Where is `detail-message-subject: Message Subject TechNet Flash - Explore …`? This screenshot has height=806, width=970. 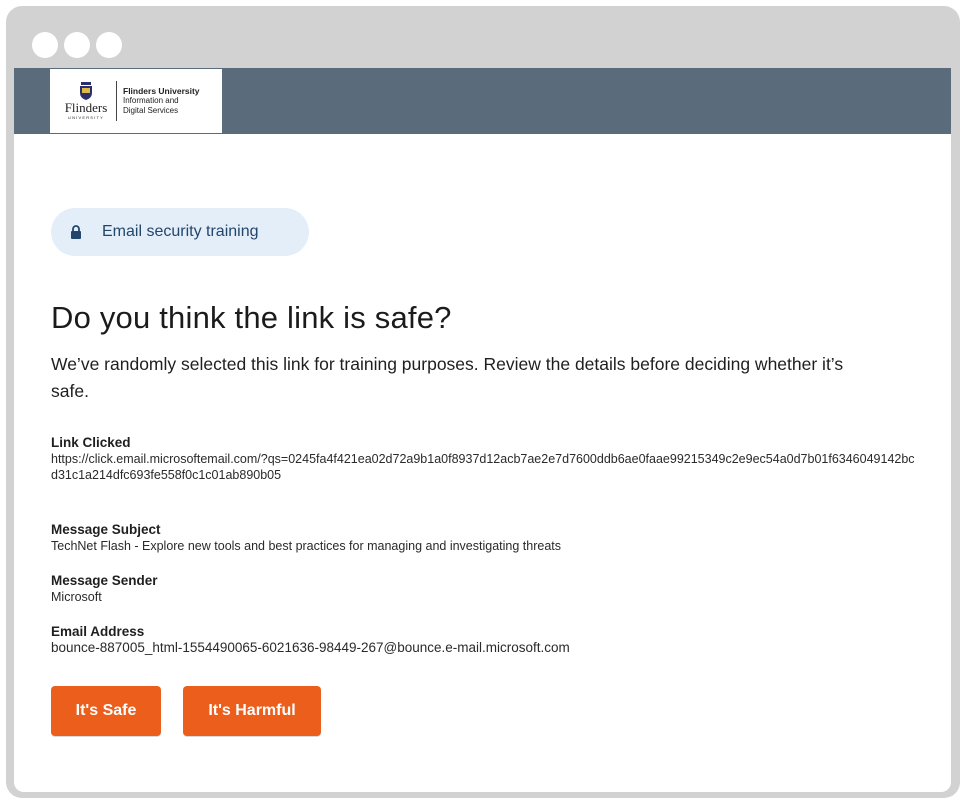 detail-message-subject: Message Subject TechNet Flash - Explore … is located at coordinates (306, 538).